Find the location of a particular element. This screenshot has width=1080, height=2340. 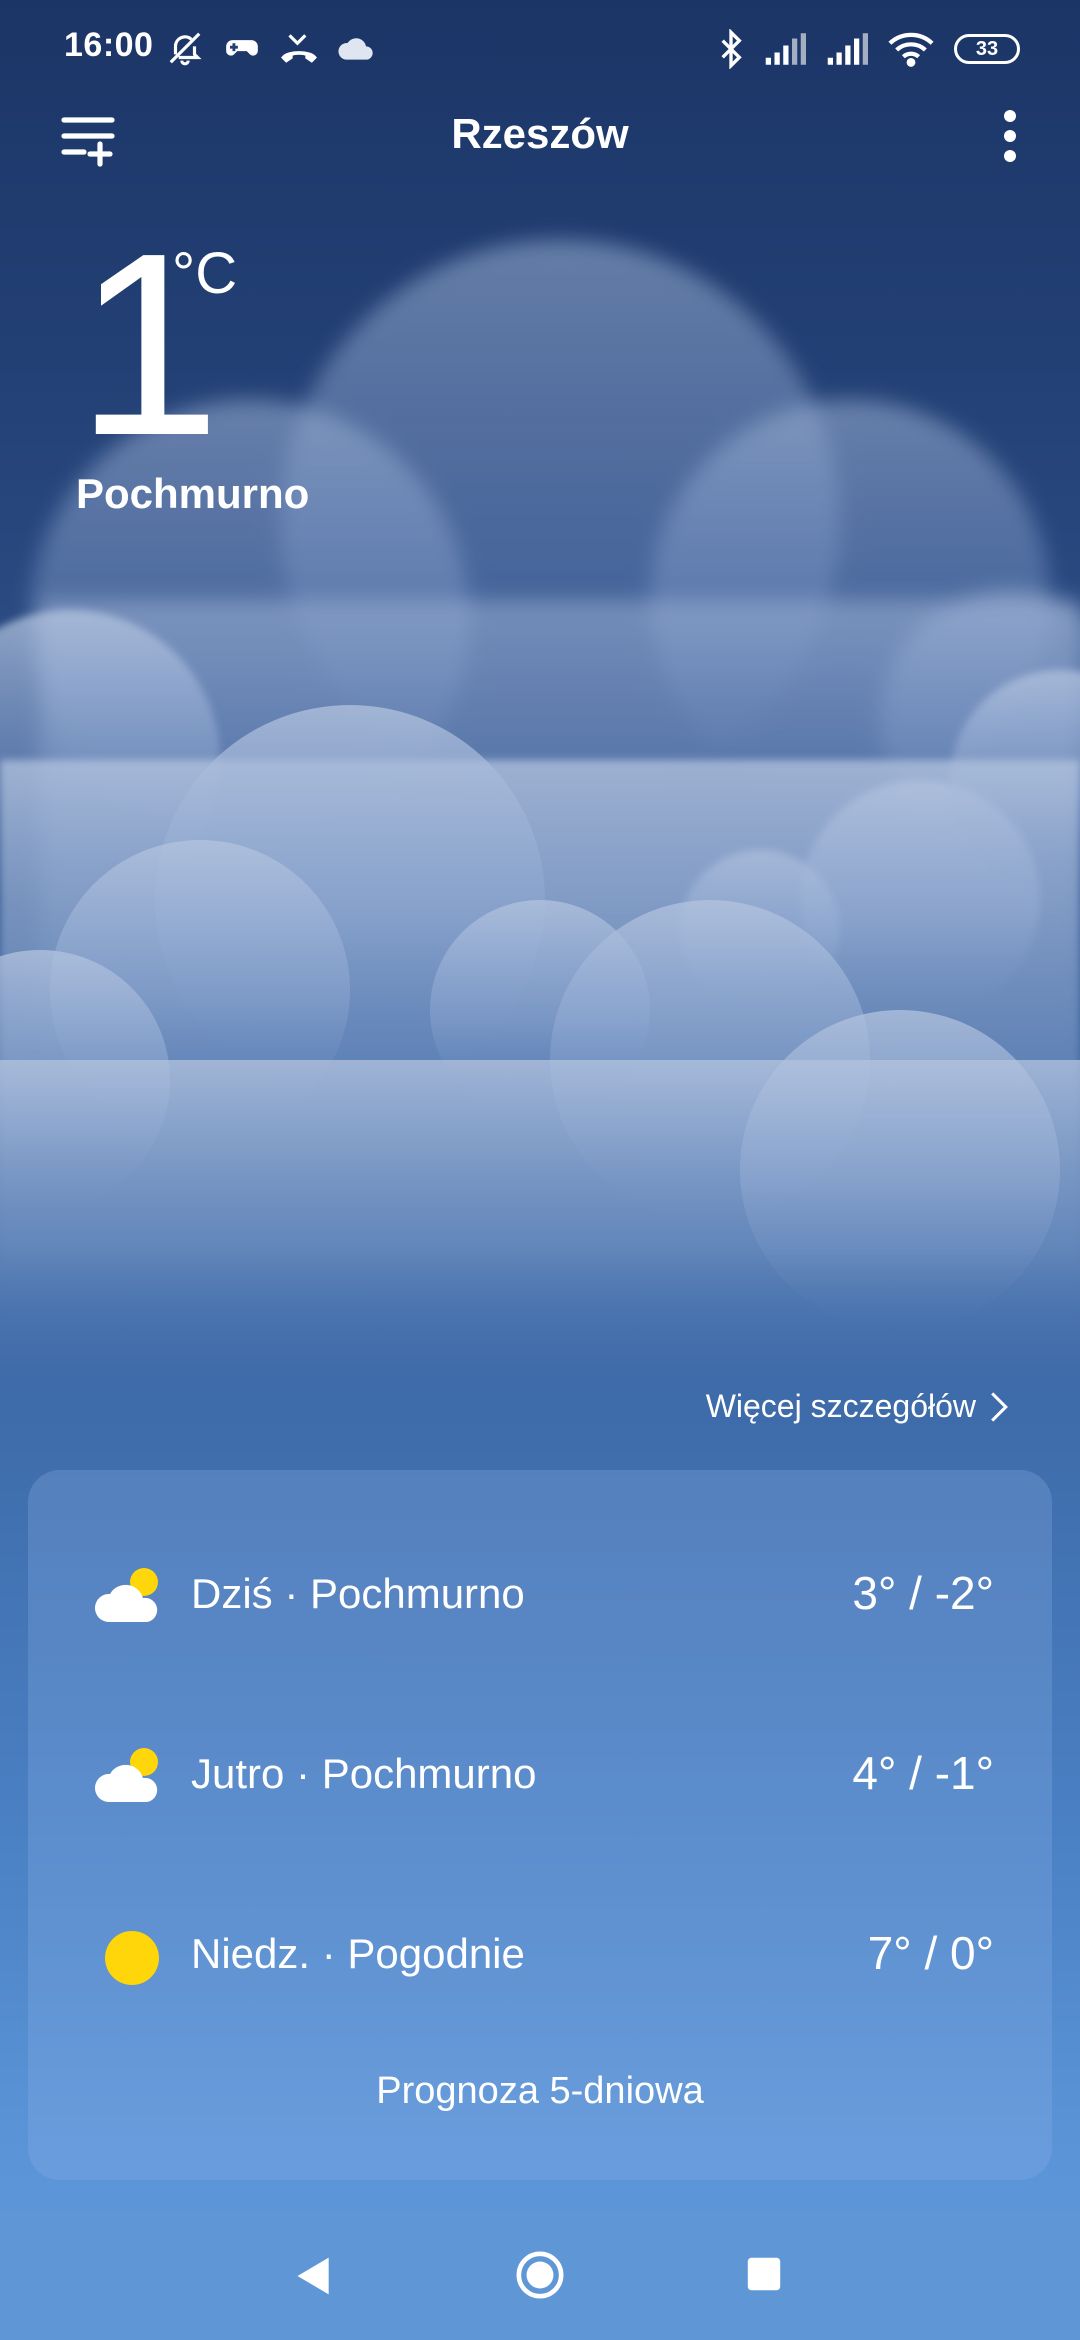

more-details-label: Więcej szczegółów is located at coordinates (840, 1406).